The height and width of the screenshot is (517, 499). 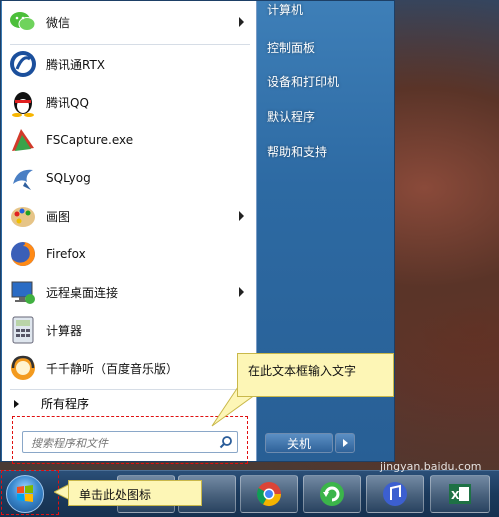 I want to click on green-refresh-icon, so click(x=332, y=494).